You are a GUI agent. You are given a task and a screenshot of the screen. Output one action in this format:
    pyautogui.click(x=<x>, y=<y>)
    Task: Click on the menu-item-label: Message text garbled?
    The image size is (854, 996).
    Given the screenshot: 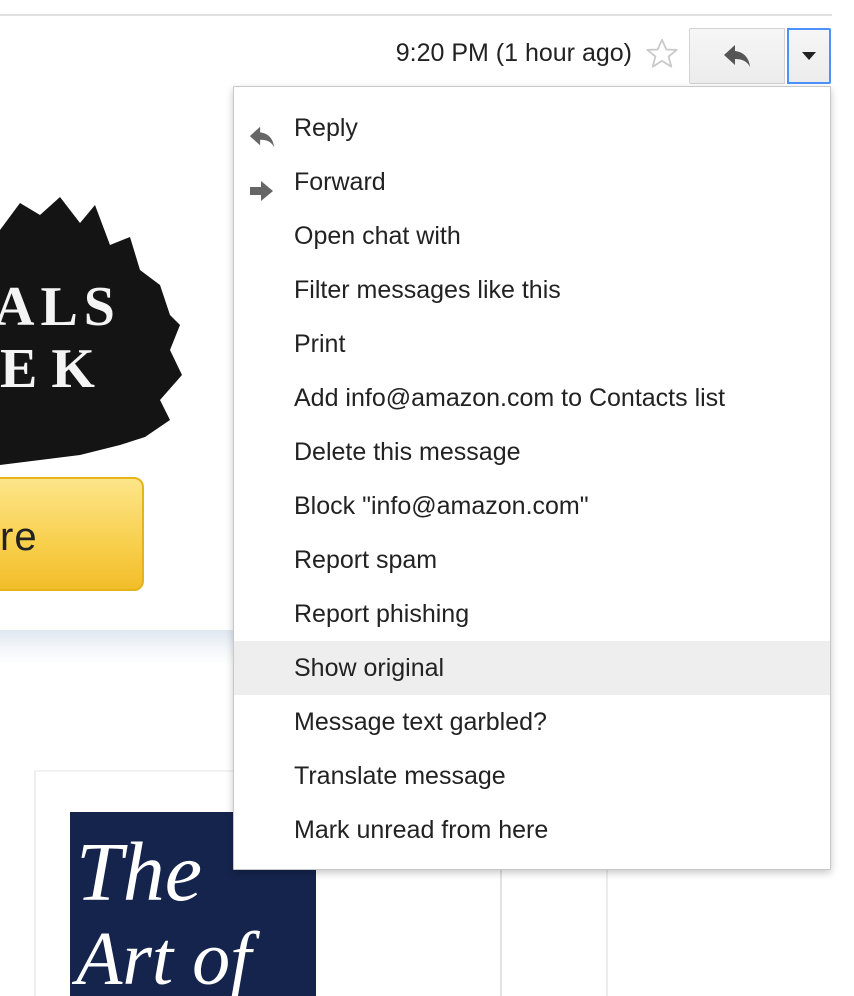 What is the action you would take?
    pyautogui.click(x=420, y=722)
    